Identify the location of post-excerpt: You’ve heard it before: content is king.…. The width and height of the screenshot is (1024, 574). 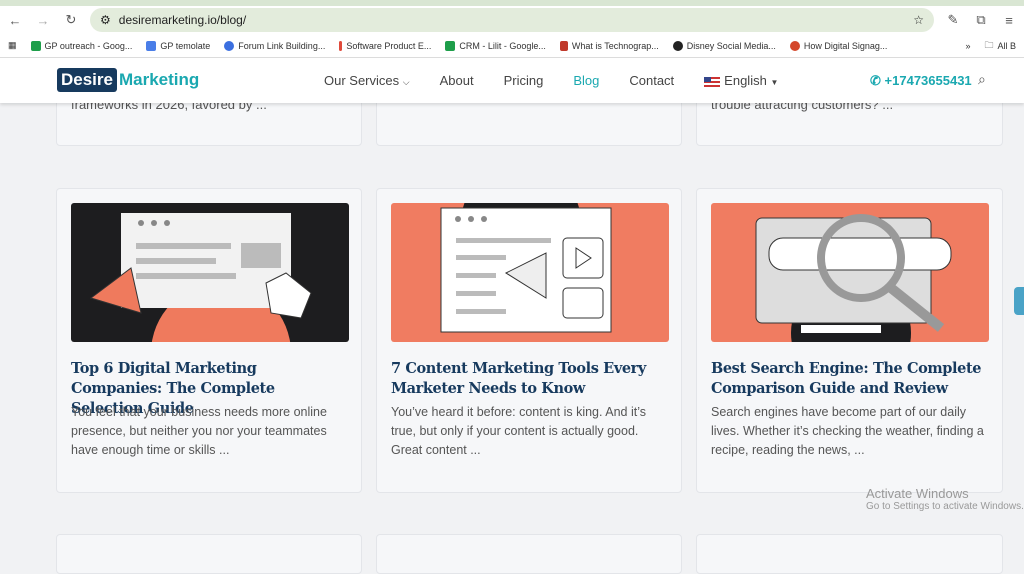
(519, 431).